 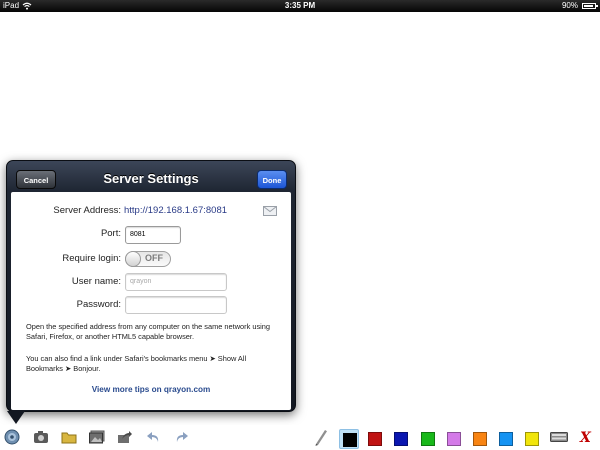 What do you see at coordinates (300, 437) in the screenshot?
I see `bottom-toolbar: X` at bounding box center [300, 437].